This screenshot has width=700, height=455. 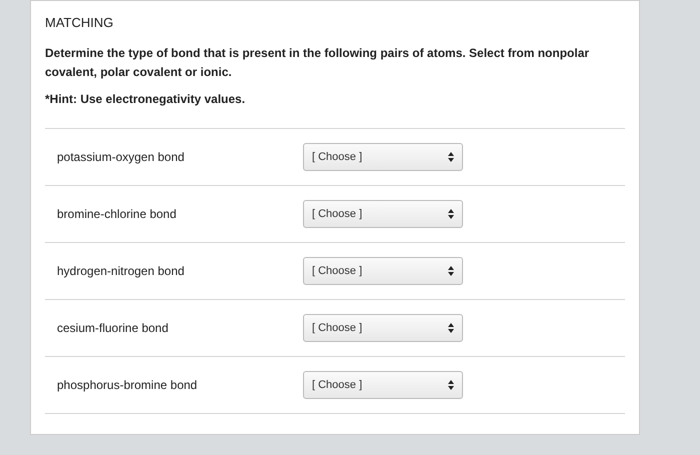 I want to click on instructions-text: Determine the type of bond that is present in the following pairs of atoms. Select from nonpolar covalent, polar covalent or ionic., so click(x=317, y=63).